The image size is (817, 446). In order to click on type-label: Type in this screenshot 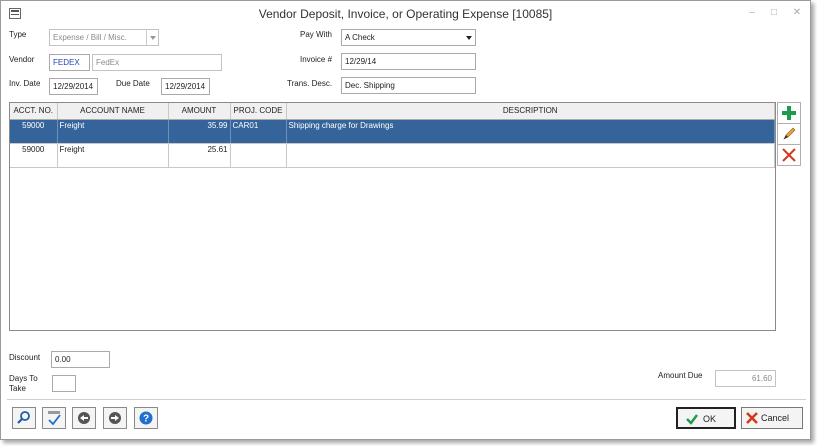, I will do `click(18, 34)`.